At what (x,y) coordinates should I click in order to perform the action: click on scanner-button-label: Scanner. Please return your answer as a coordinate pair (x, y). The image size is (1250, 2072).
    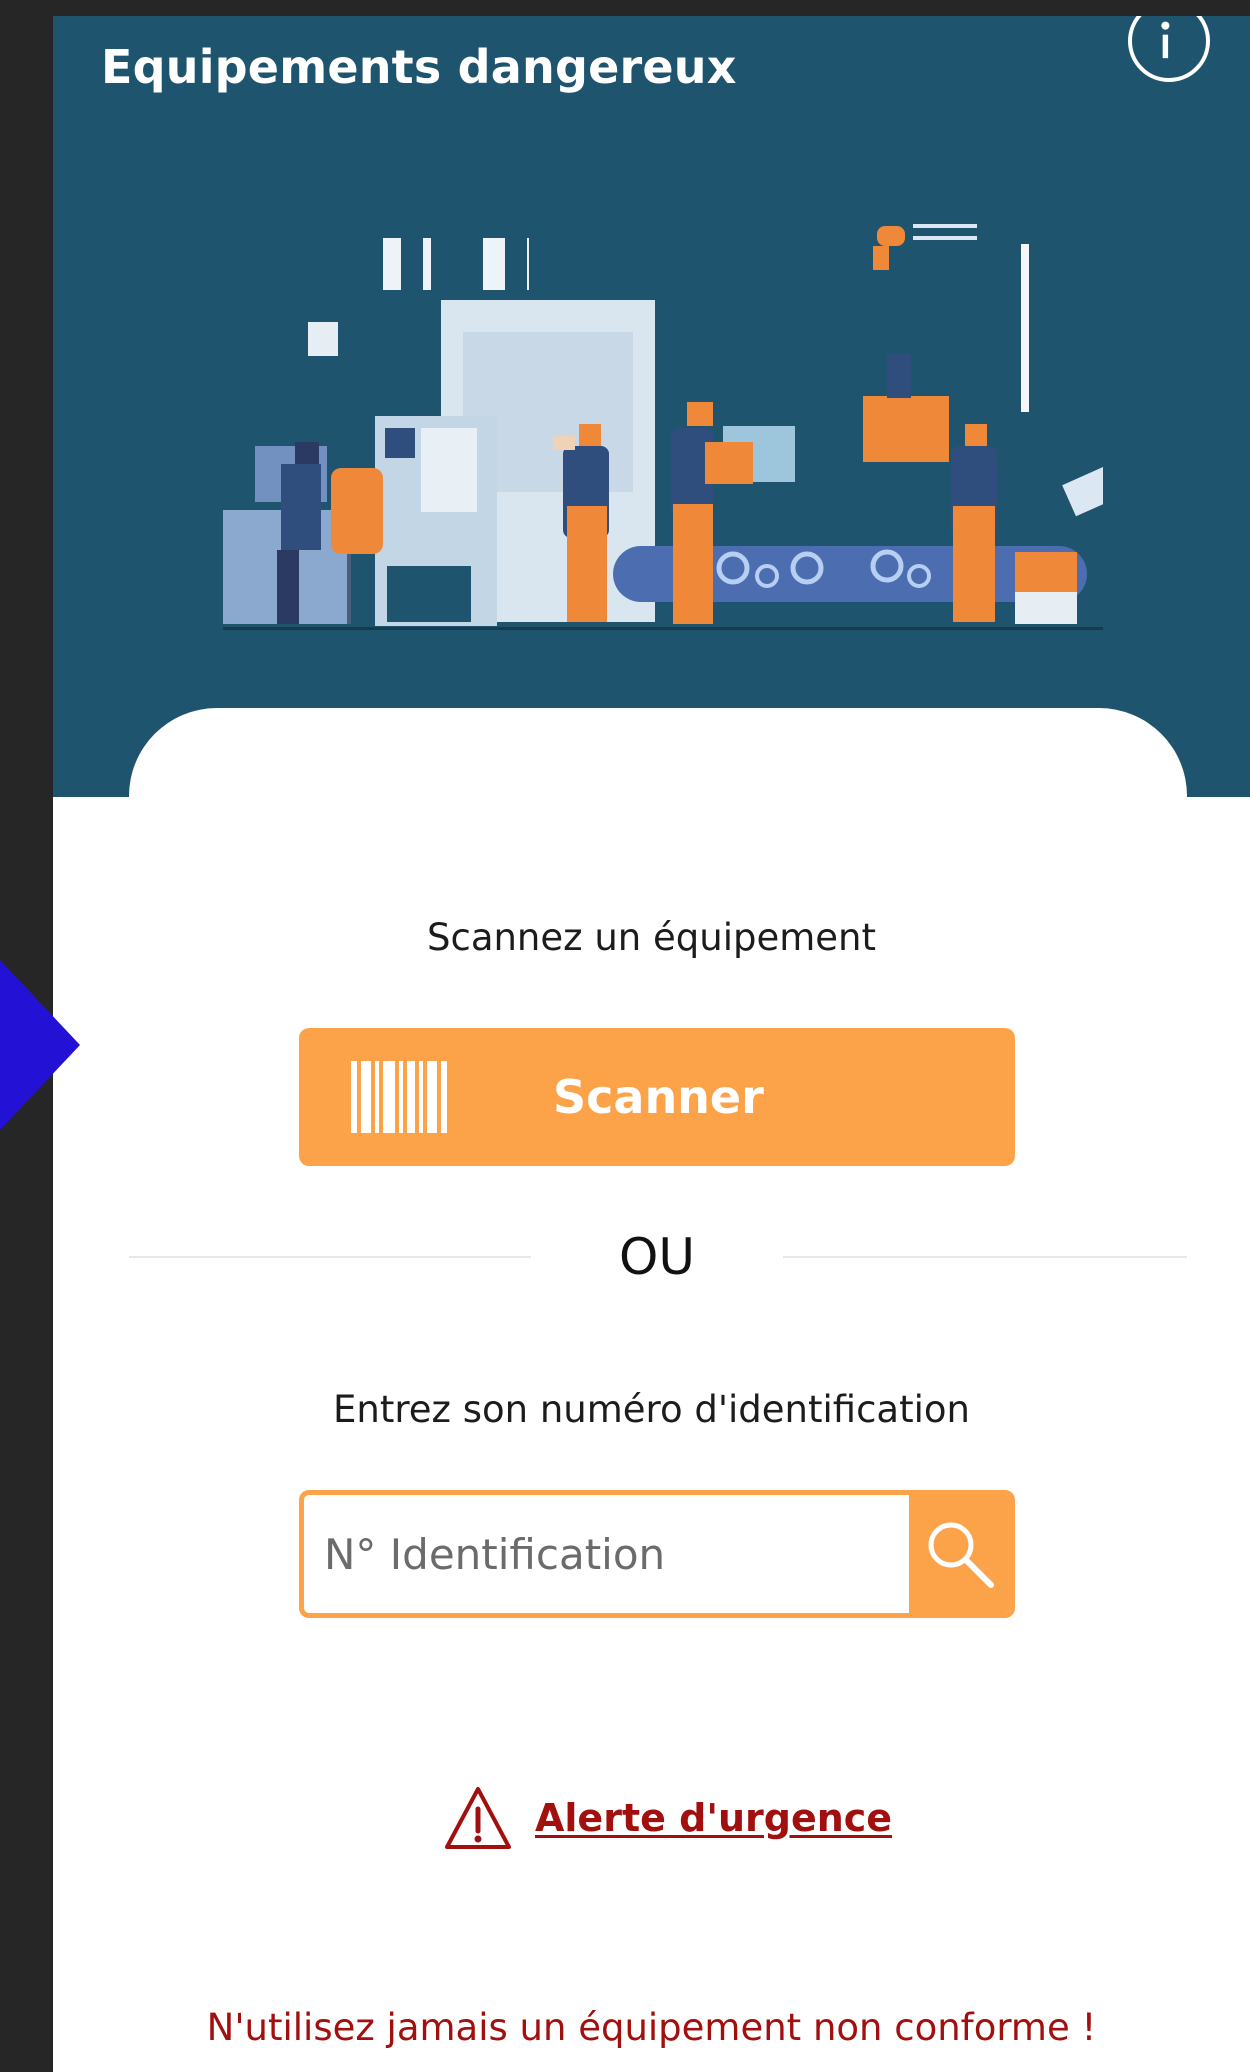
    Looking at the image, I should click on (658, 1097).